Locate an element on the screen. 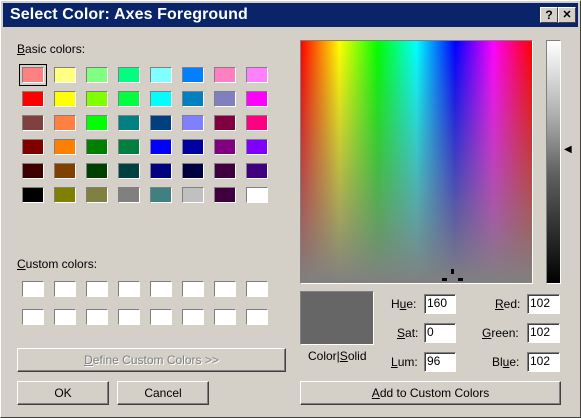 The height and width of the screenshot is (418, 581). close-icon: ✕ is located at coordinates (567, 15).